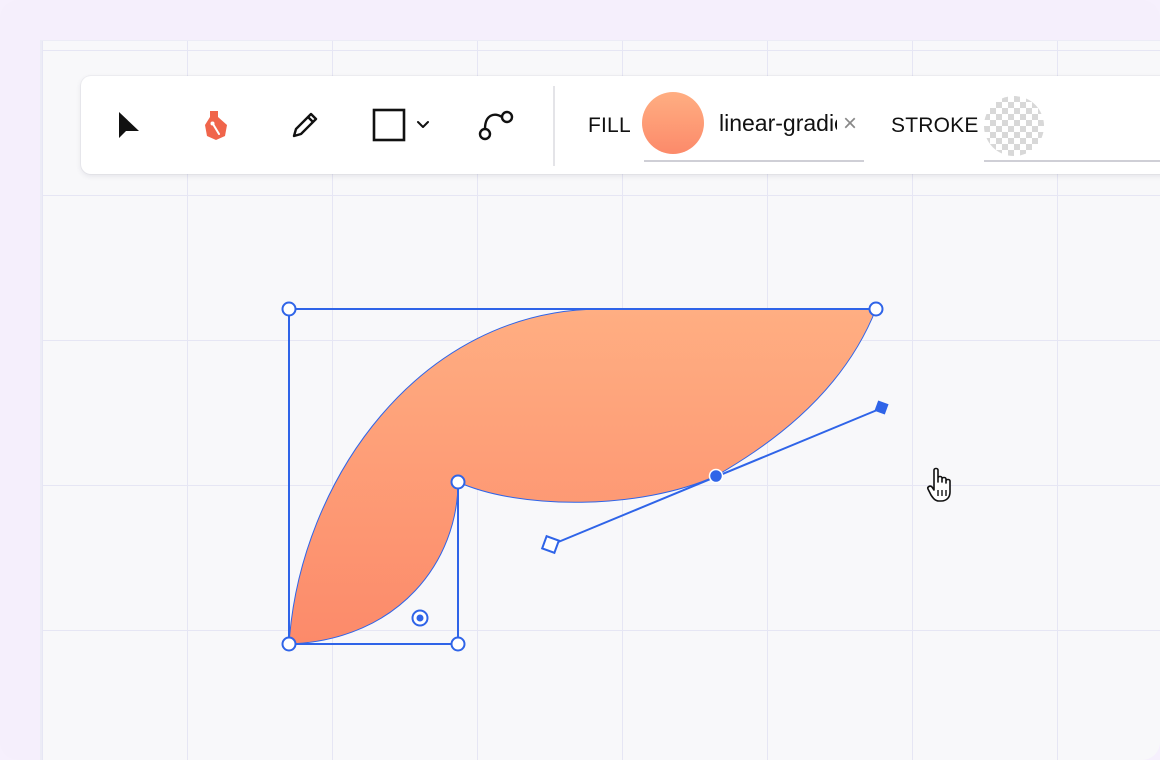 The image size is (1160, 760). What do you see at coordinates (289, 644) in the screenshot?
I see `anchor-point-bottom-left` at bounding box center [289, 644].